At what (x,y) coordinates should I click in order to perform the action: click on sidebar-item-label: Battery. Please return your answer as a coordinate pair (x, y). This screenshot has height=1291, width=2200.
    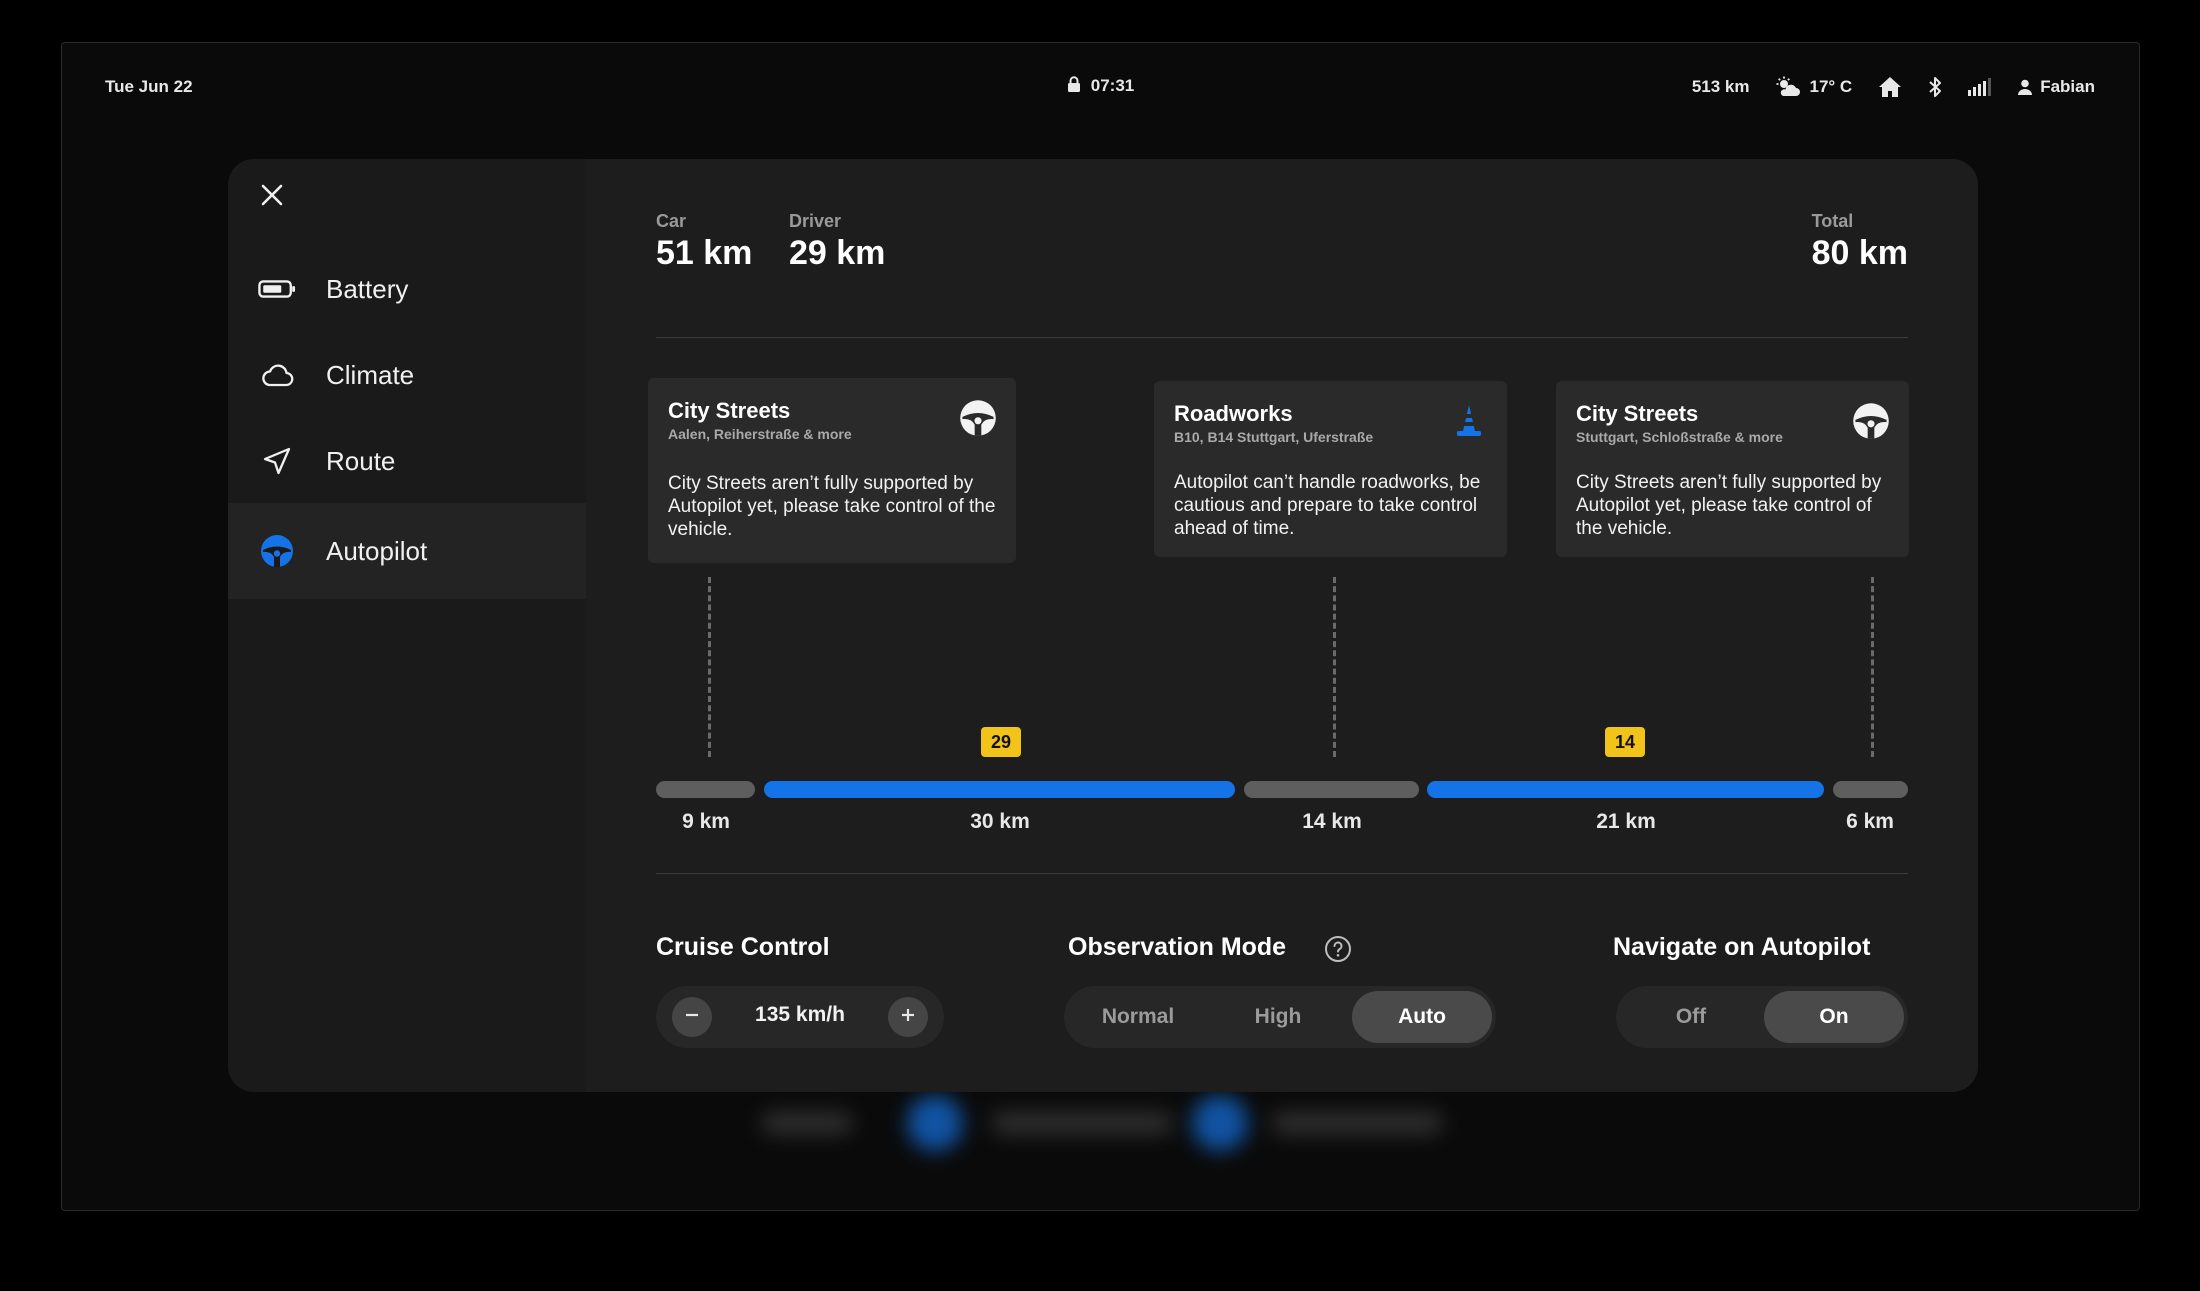
    Looking at the image, I should click on (367, 288).